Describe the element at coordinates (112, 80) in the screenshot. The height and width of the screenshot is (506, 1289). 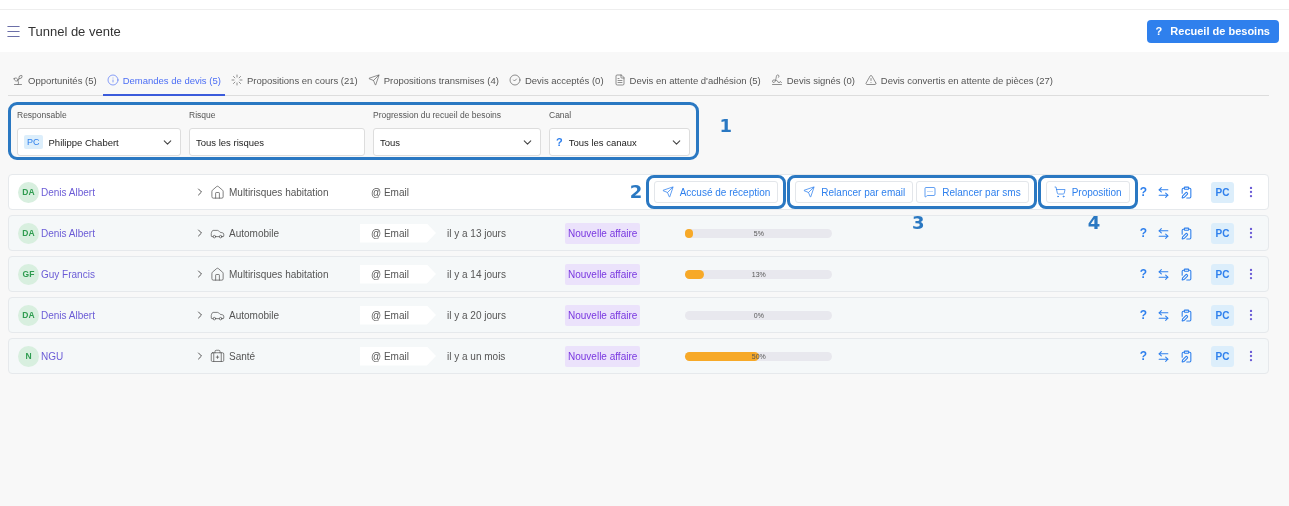
I see `info-icon` at that location.